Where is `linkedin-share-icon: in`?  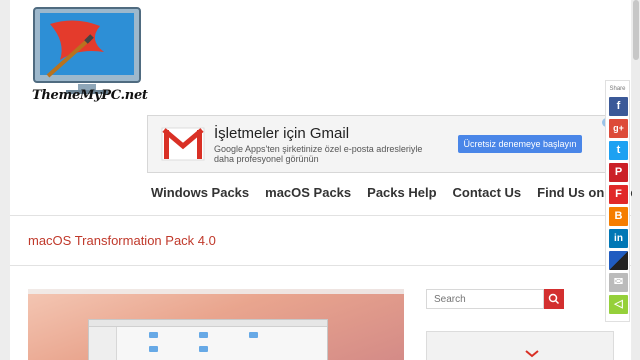 linkedin-share-icon: in is located at coordinates (618, 238).